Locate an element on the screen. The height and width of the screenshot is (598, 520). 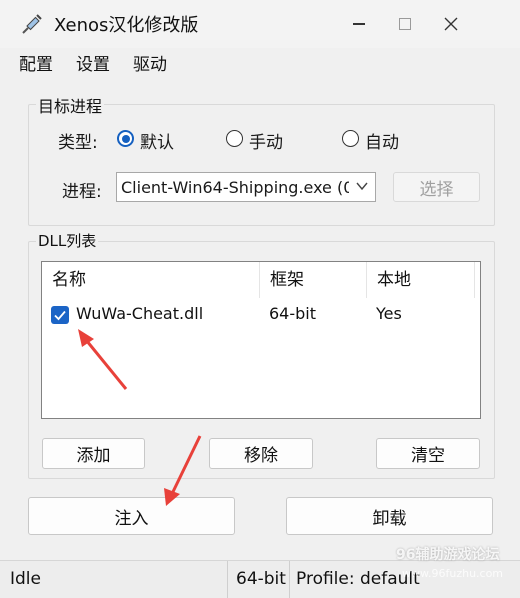
column-header-name: 名称 is located at coordinates (151, 280).